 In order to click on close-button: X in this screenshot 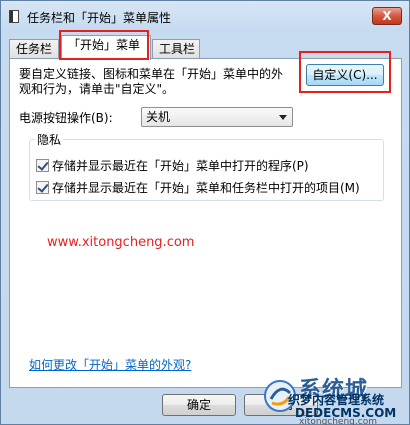, I will do `click(387, 16)`.